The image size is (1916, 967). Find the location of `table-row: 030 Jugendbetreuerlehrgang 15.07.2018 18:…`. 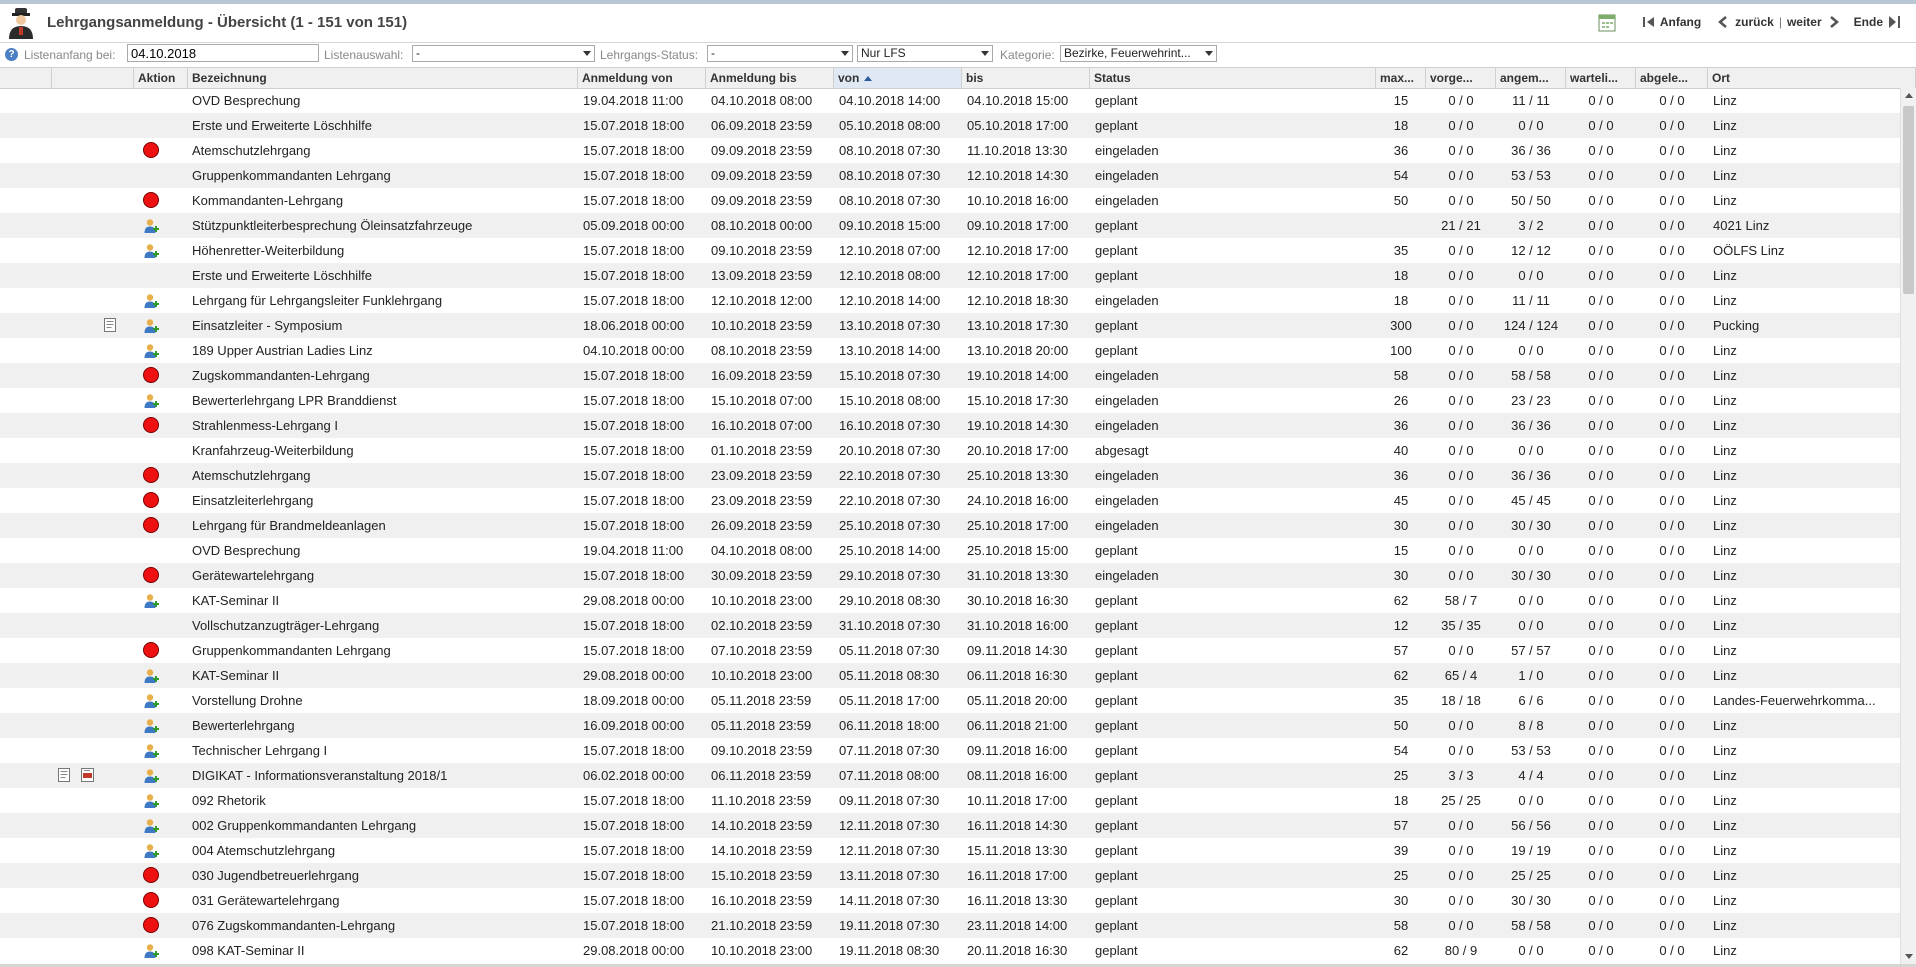

table-row: 030 Jugendbetreuerlehrgang 15.07.2018 18:… is located at coordinates (950, 875).